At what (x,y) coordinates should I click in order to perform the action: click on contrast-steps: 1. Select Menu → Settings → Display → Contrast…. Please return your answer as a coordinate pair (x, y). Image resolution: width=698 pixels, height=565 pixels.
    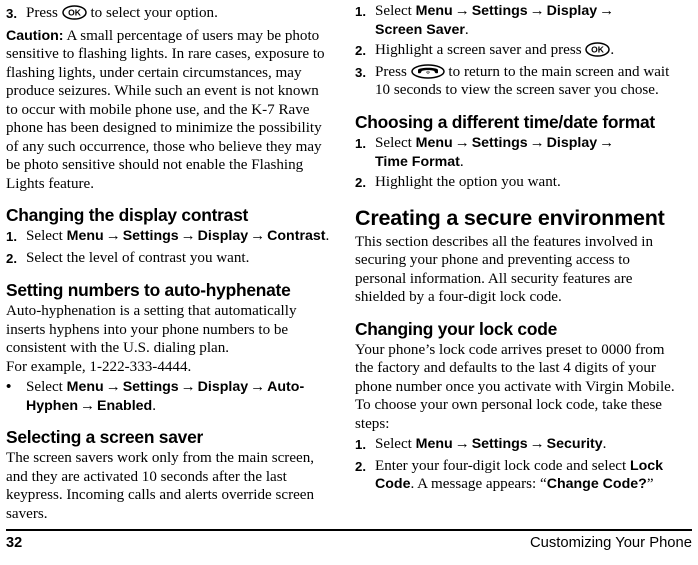
    Looking at the image, I should click on (170, 247).